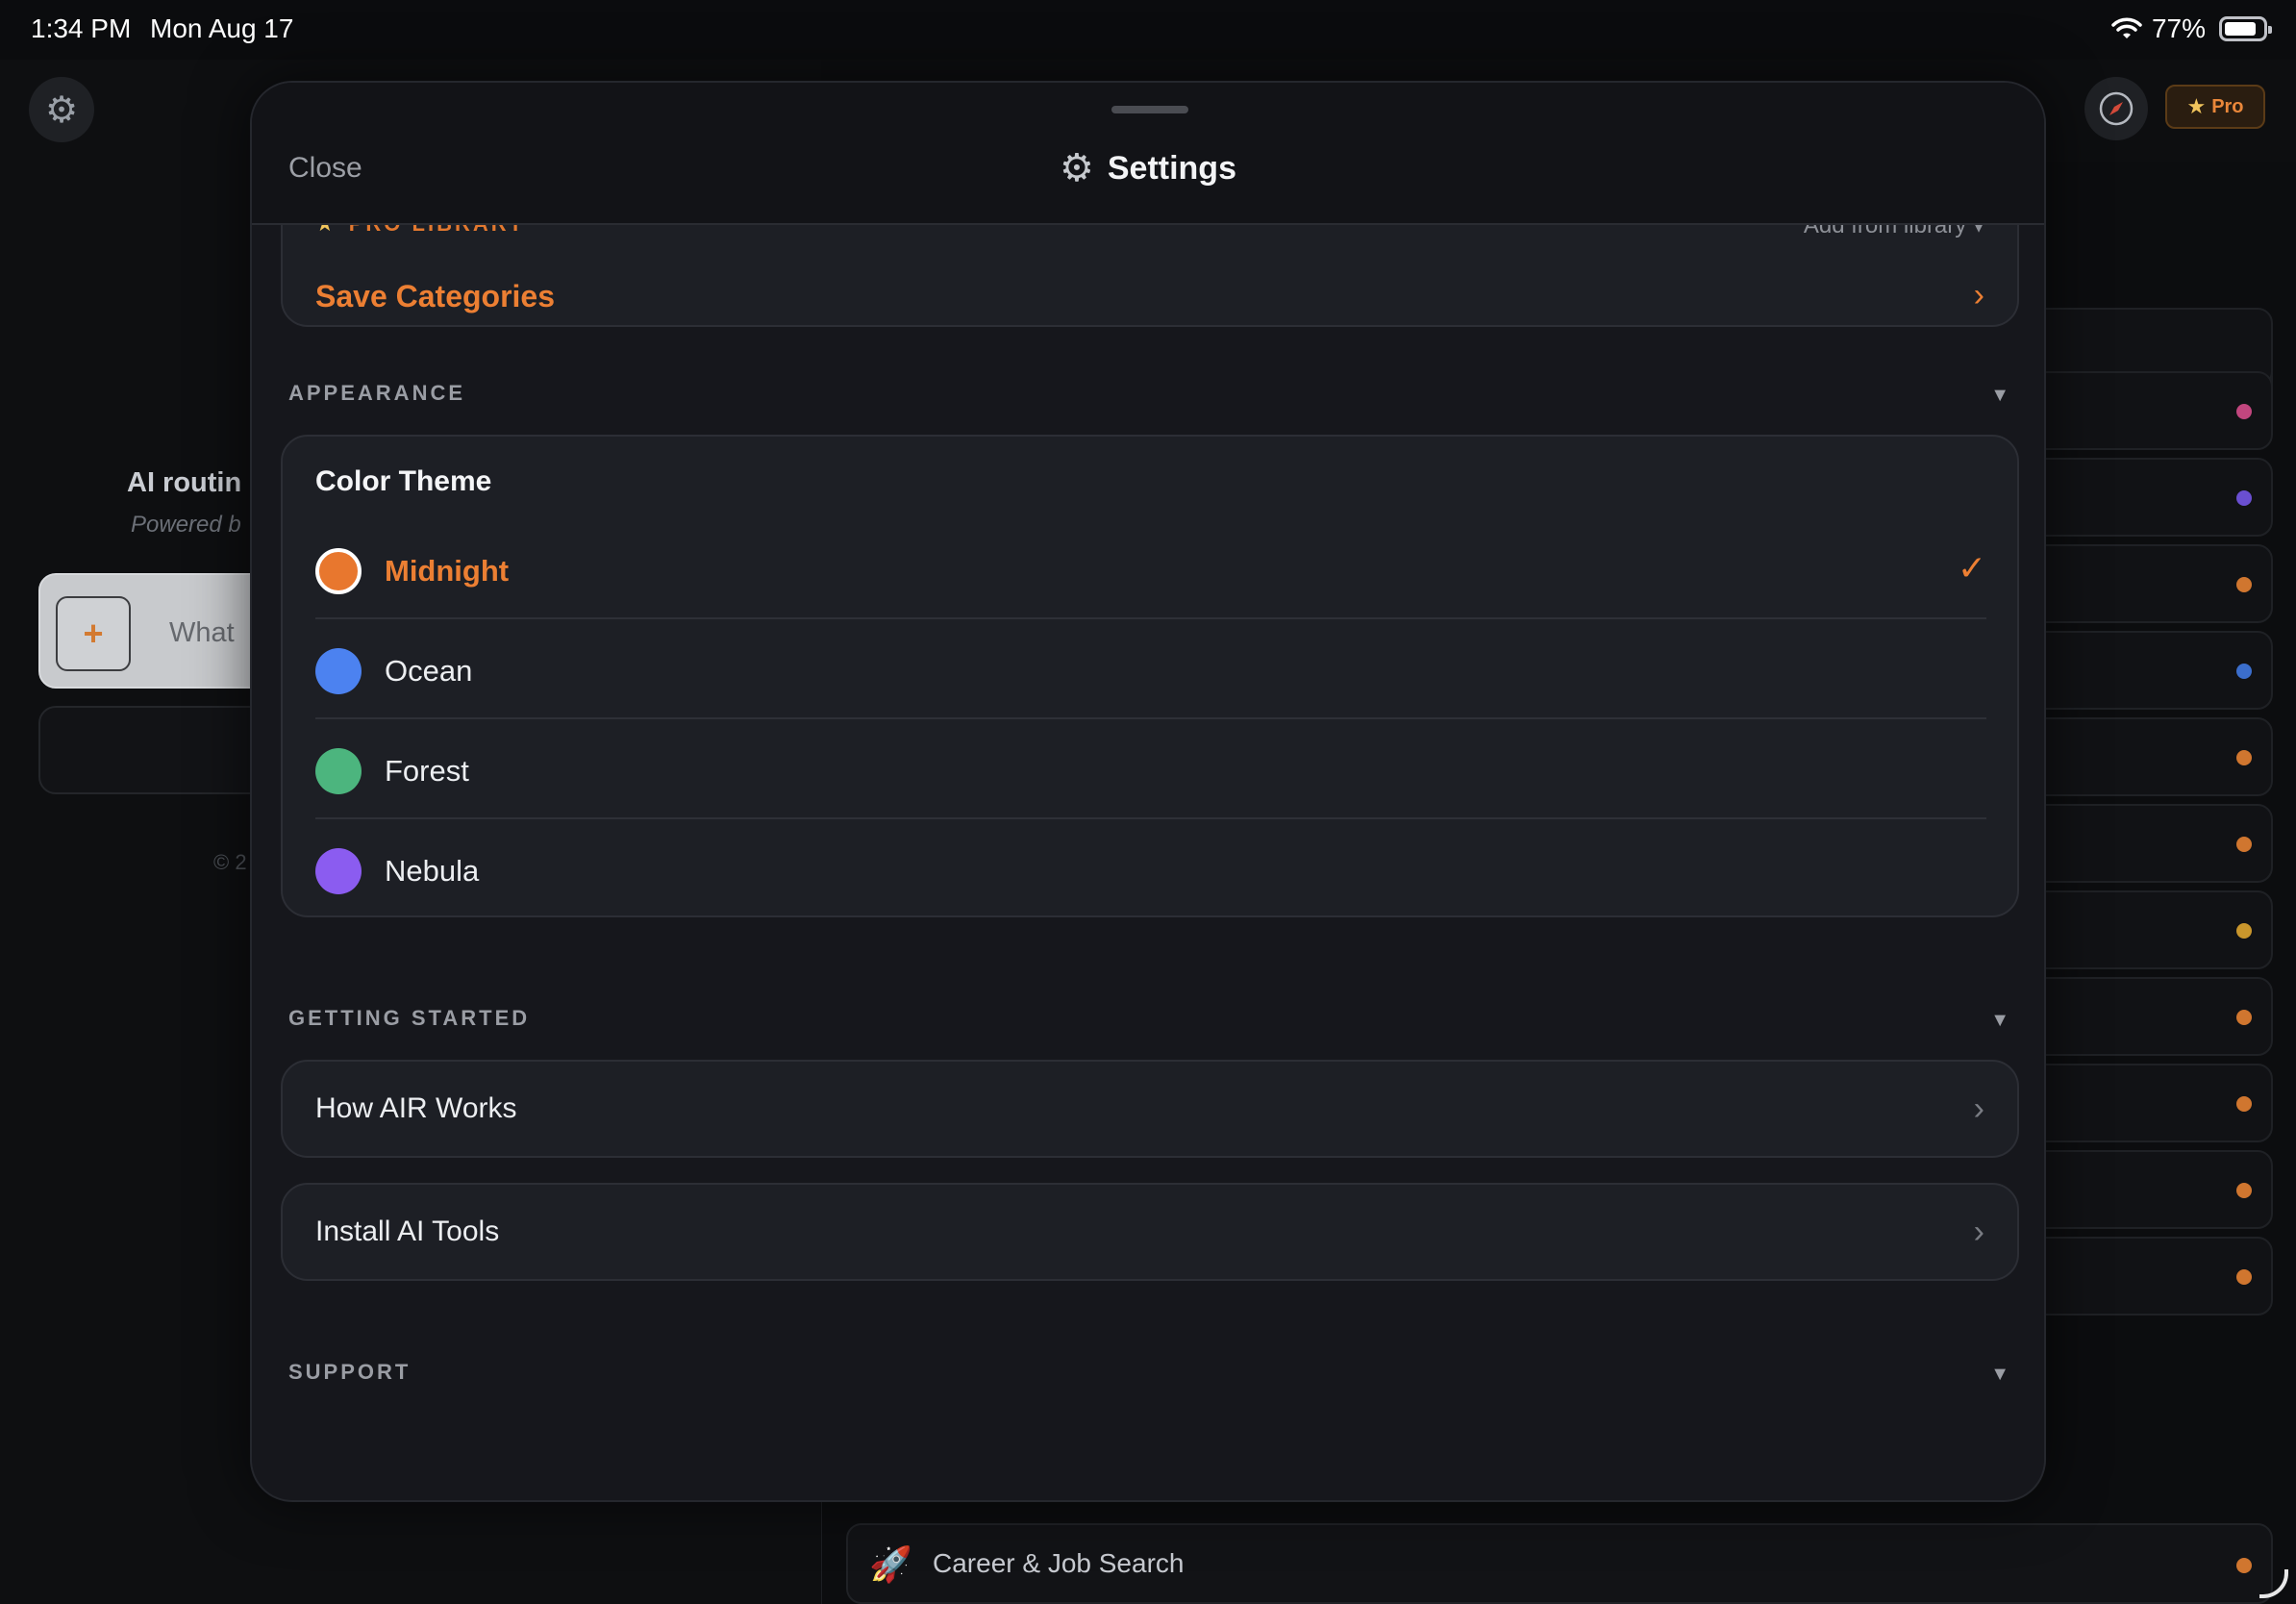 The width and height of the screenshot is (2296, 1604). I want to click on page-title: ⚙ Settings, so click(1148, 168).